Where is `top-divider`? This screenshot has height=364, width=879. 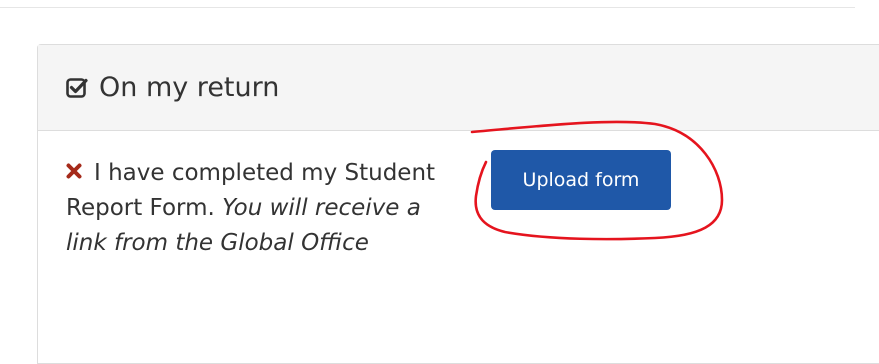
top-divider is located at coordinates (427, 7).